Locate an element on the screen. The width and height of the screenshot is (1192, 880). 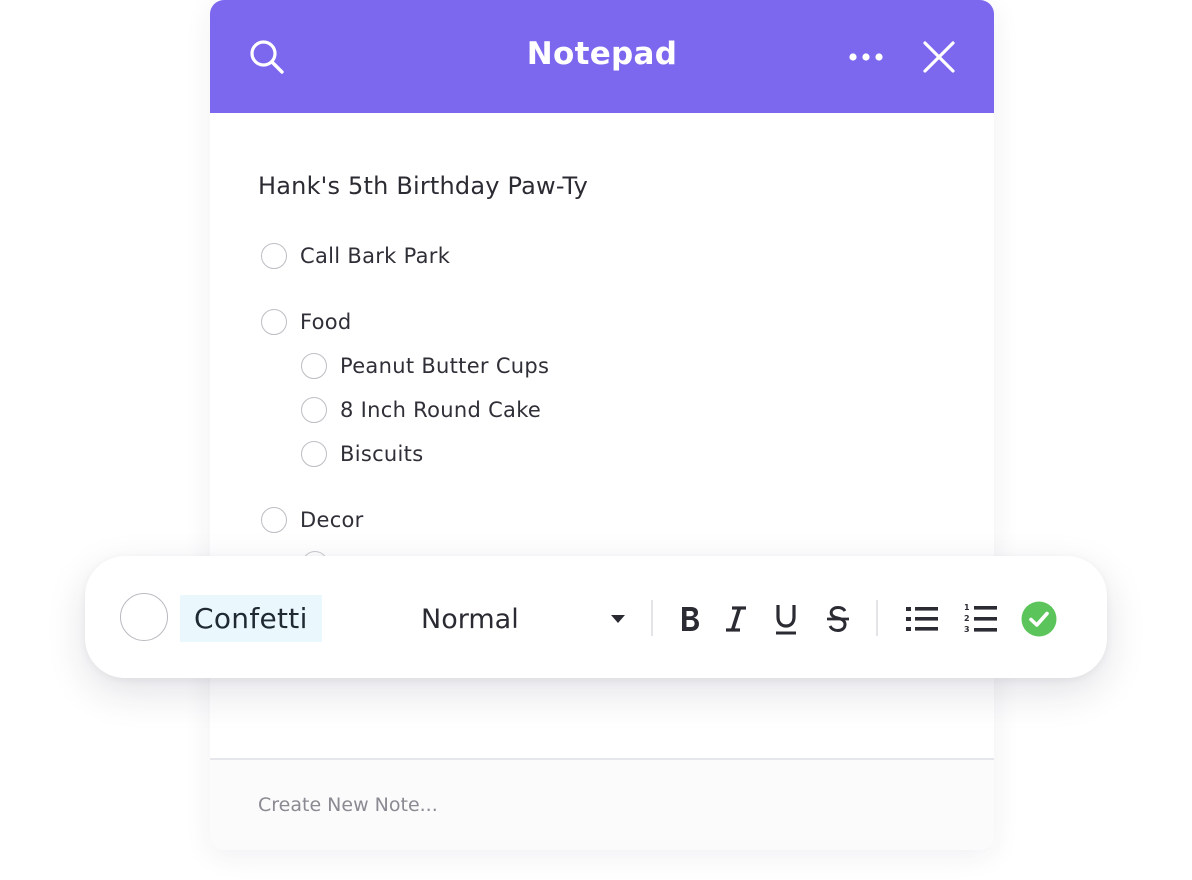
note-title: Hank's 5th Birthday Paw-Ty is located at coordinates (423, 186).